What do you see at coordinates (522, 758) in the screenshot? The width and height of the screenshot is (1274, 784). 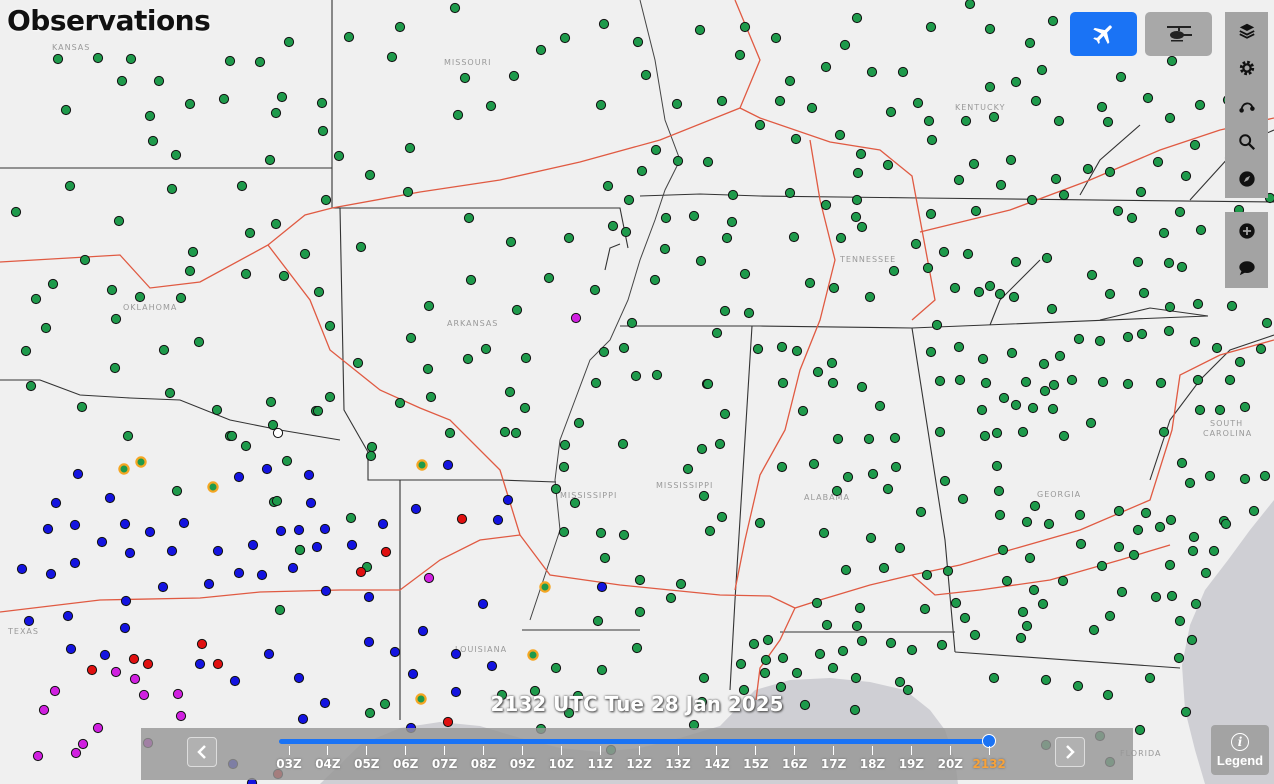 I see `time-tick: 09Z` at bounding box center [522, 758].